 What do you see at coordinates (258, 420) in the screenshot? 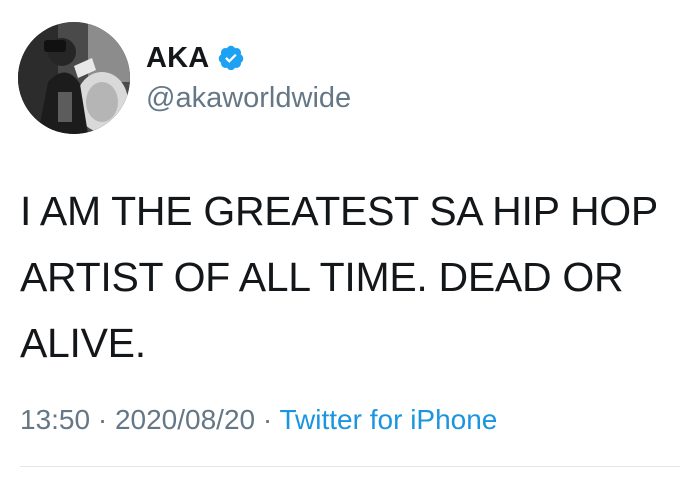
I see `tweet-metadata: 13:50 · 2020/08/20 · Twitter for iPhone` at bounding box center [258, 420].